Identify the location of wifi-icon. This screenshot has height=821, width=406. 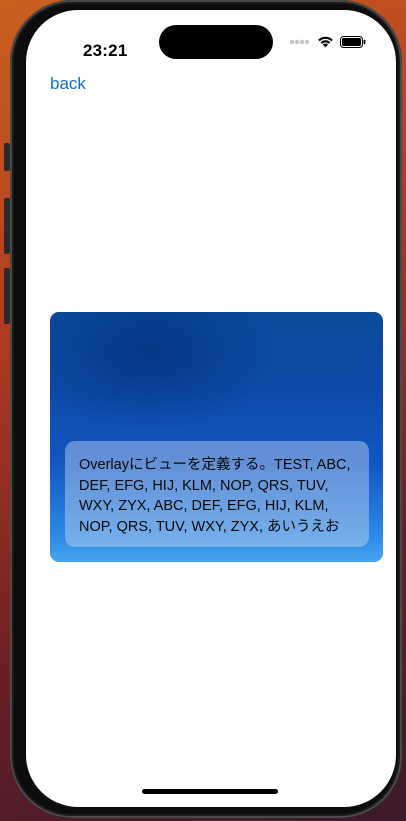
(325, 42).